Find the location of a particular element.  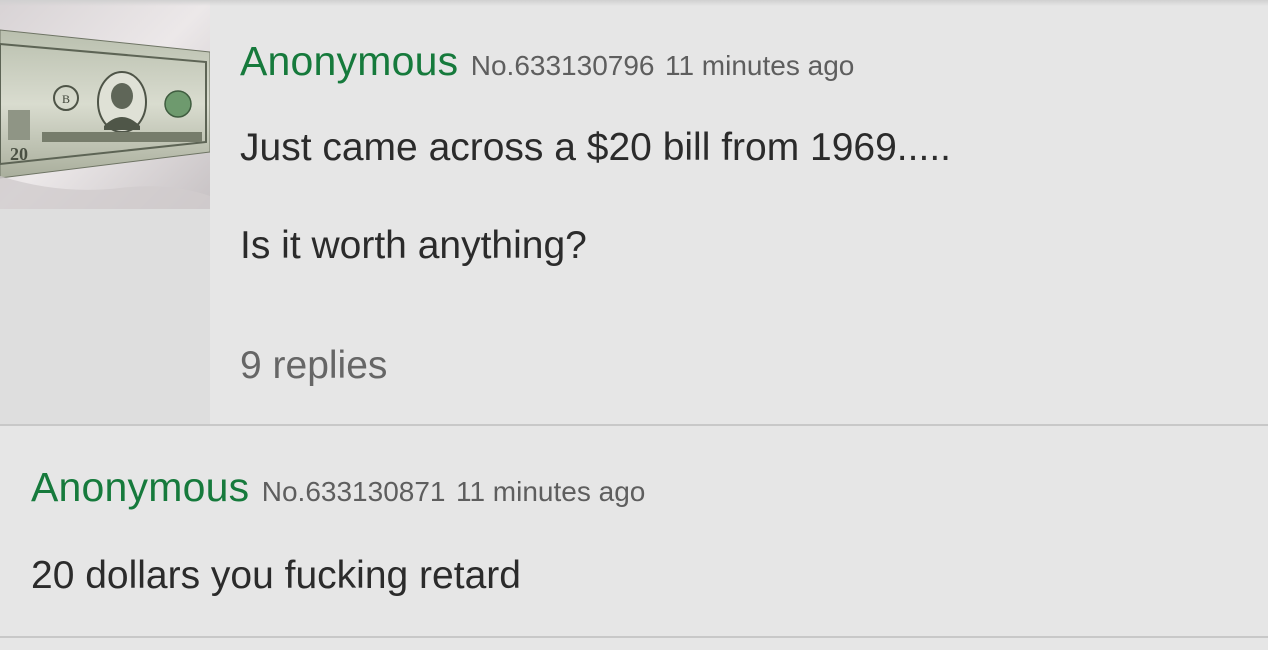

post-timestamp: 11 minutes ago is located at coordinates (759, 65).